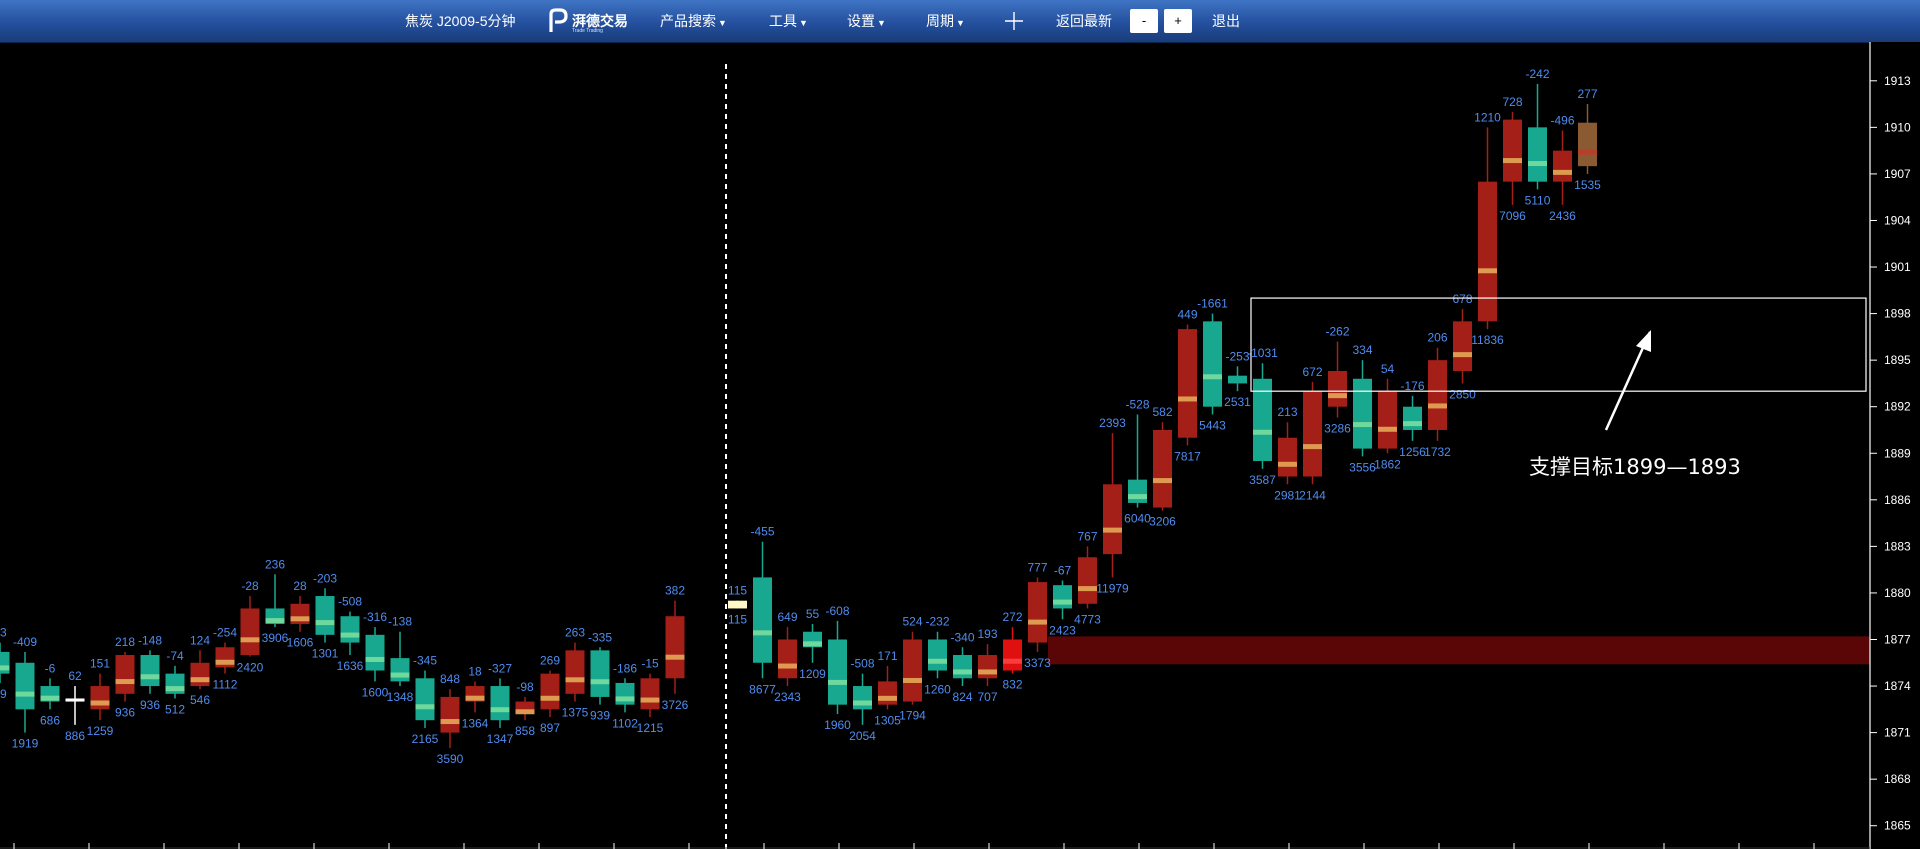  Describe the element at coordinates (460, 21) in the screenshot. I see `instrument-title: 焦炭 J2009-5分钟` at that location.